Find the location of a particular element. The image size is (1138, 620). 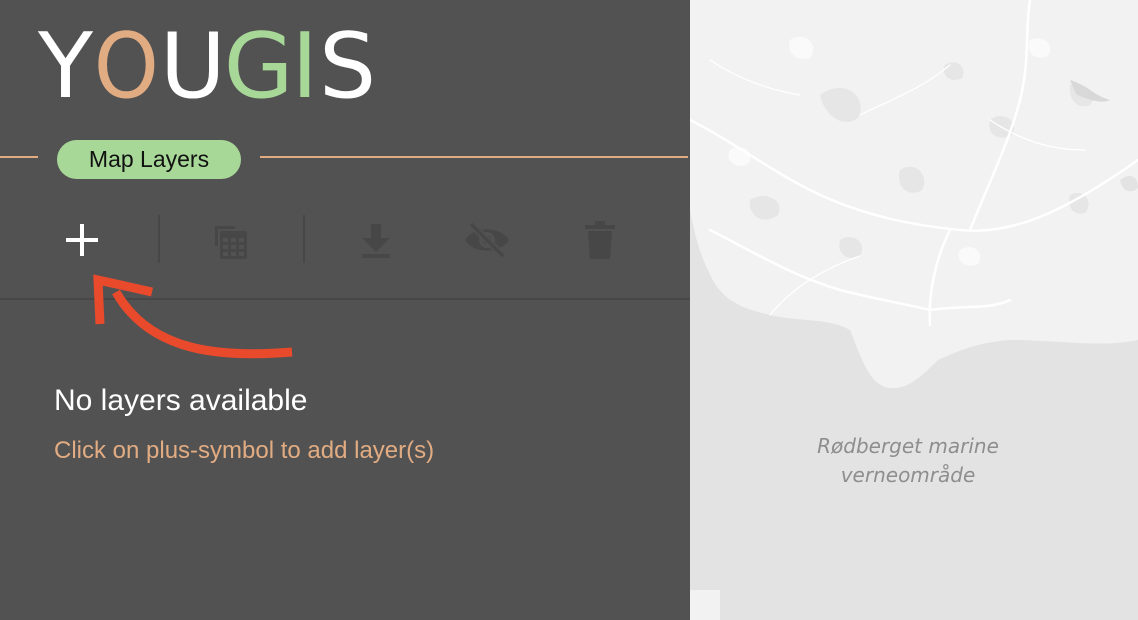

eye-off-icon is located at coordinates (487, 240).